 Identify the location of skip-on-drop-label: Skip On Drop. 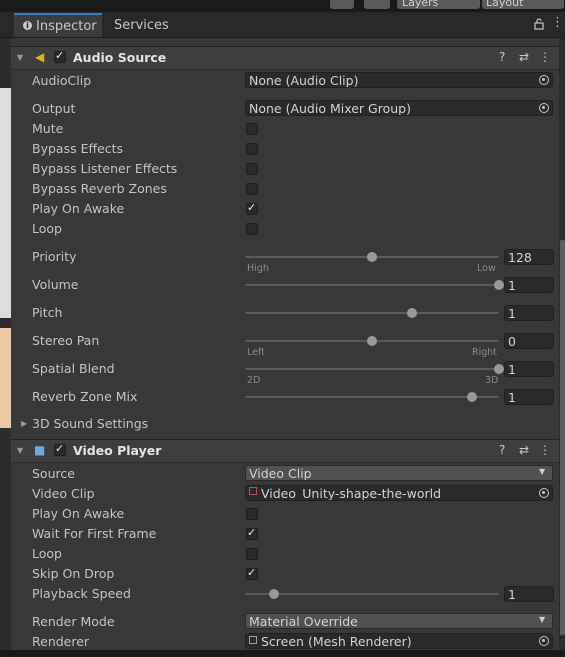
(73, 573).